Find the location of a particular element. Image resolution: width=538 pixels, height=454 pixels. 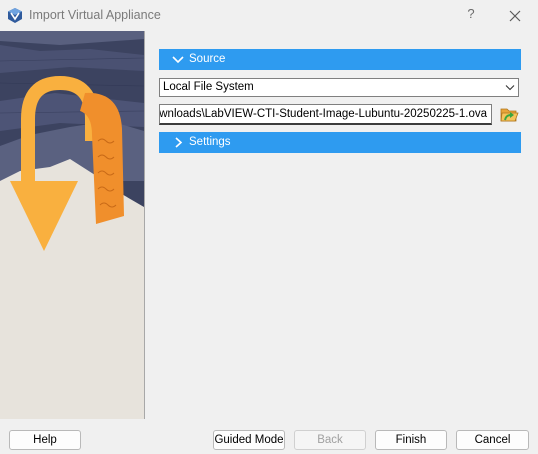

source-section-header: Source is located at coordinates (340, 59).